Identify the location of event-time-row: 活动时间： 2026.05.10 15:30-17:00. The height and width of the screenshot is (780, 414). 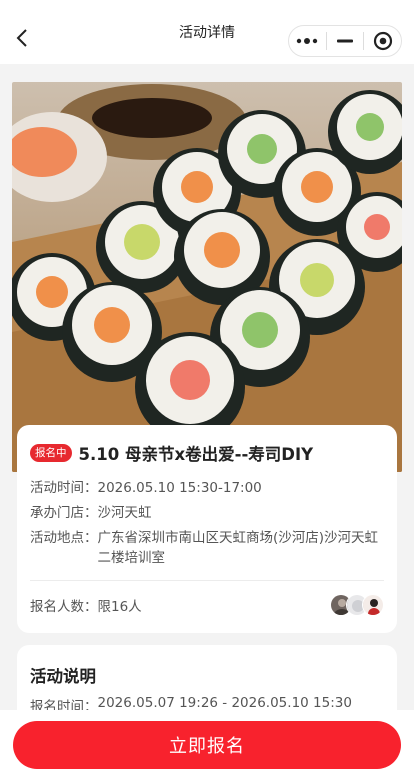
(207, 488).